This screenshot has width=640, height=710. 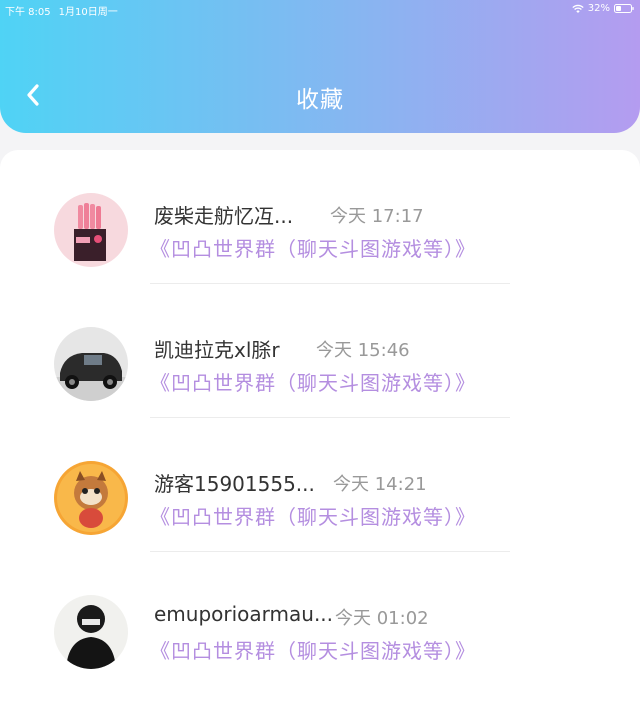 I want to click on favorite-time: 今天 17:17, so click(x=377, y=216).